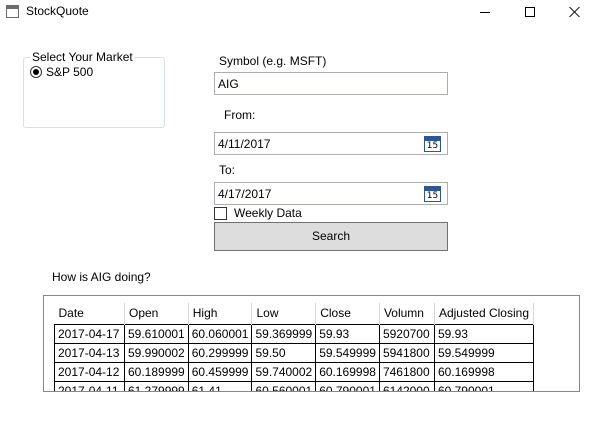 The image size is (598, 440). I want to click on symbol-label: Symbol (e.g. MSFT), so click(273, 61).